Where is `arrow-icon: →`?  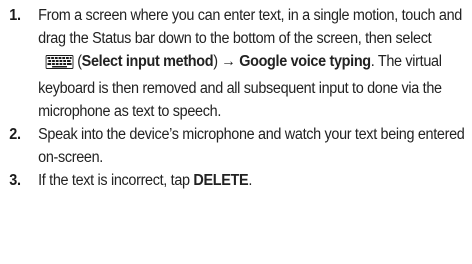
arrow-icon: → is located at coordinates (228, 62).